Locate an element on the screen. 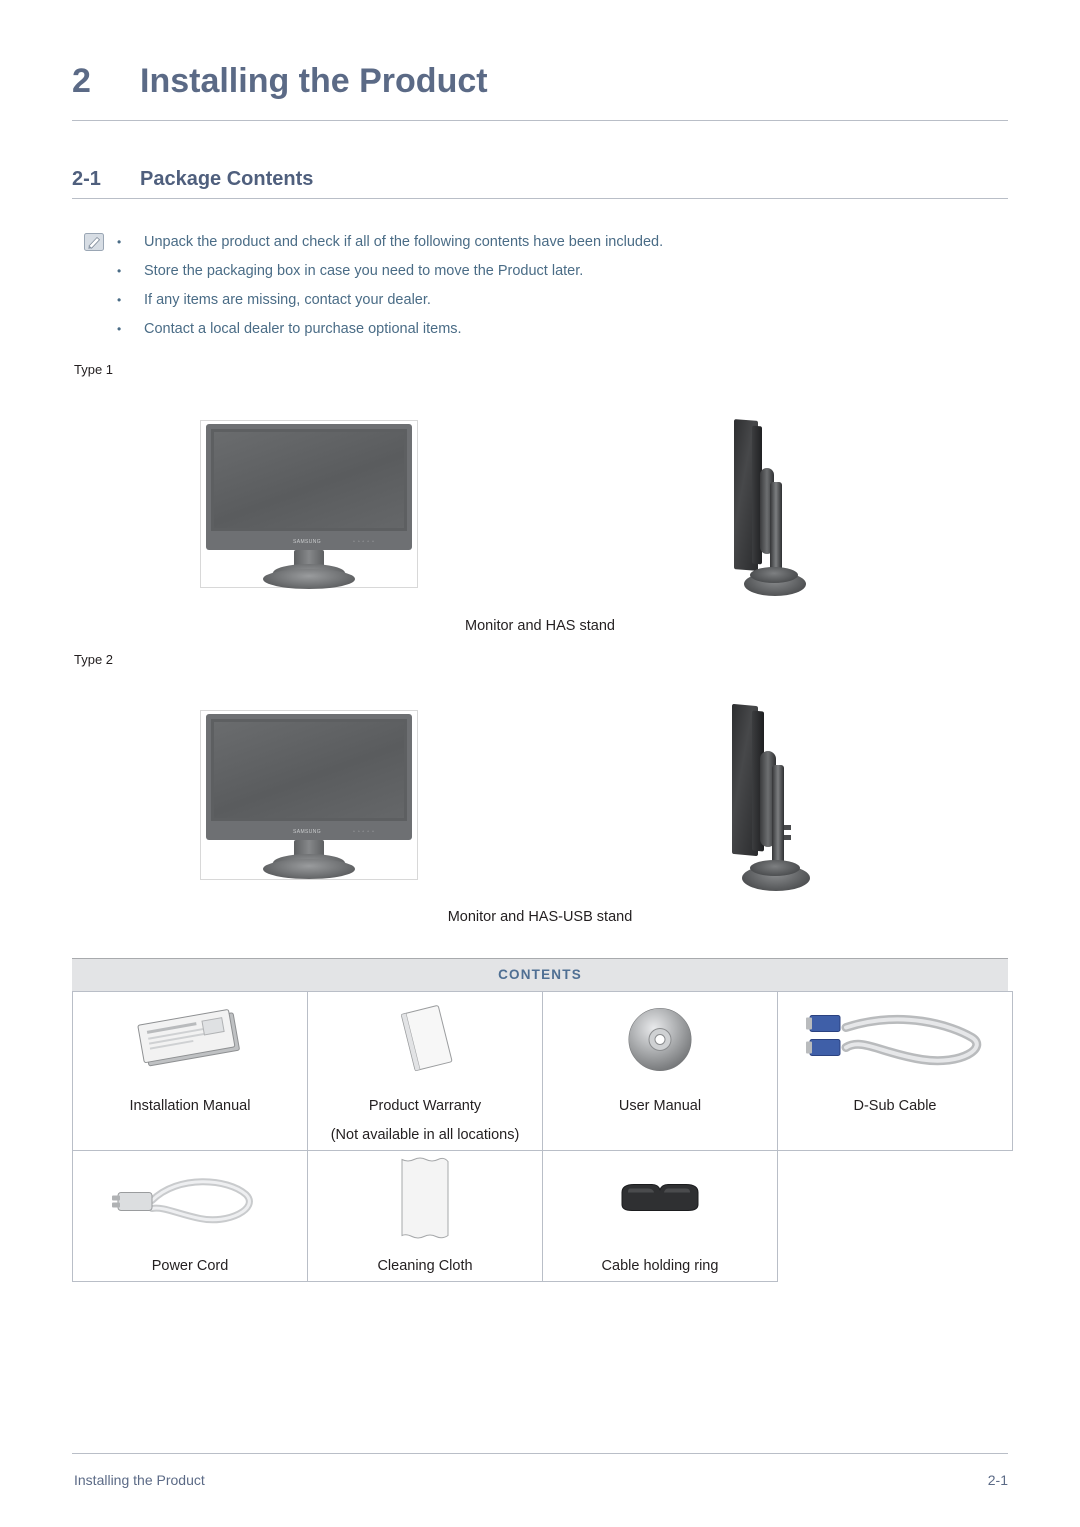 This screenshot has height=1527, width=1080. d-sub-cable-cell is located at coordinates (895, 1041).